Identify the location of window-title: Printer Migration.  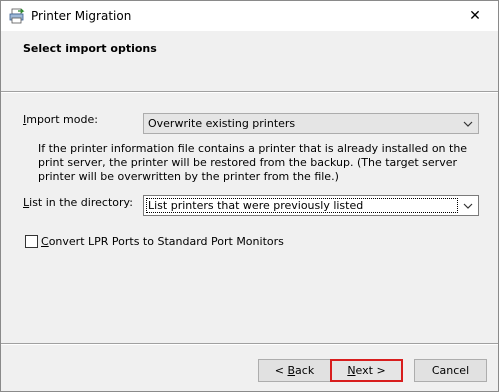
(81, 16).